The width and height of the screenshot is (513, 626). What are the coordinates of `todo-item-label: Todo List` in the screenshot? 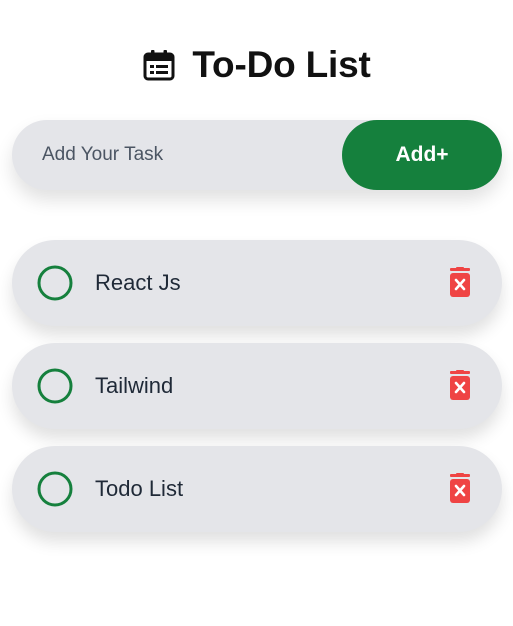 It's located at (139, 488).